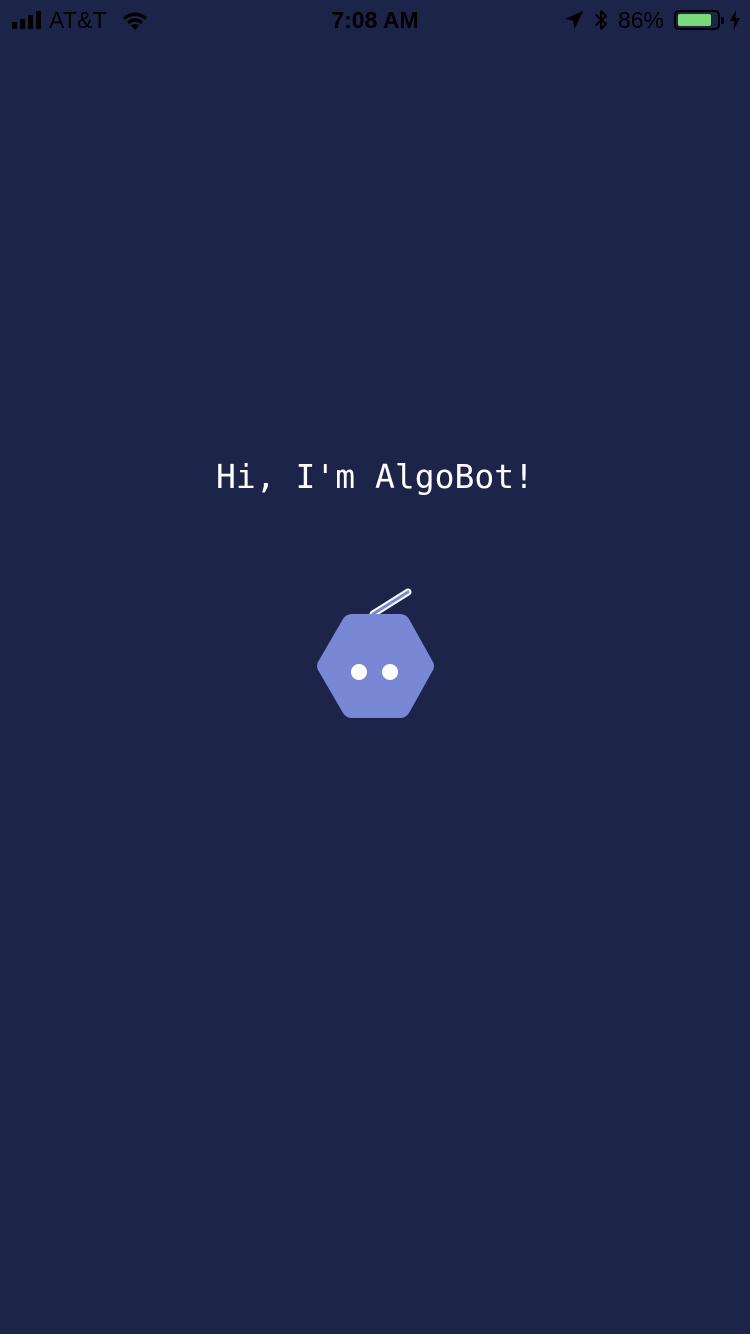 The width and height of the screenshot is (750, 1334). Describe the element at coordinates (26, 20) in the screenshot. I see `signal-icon` at that location.